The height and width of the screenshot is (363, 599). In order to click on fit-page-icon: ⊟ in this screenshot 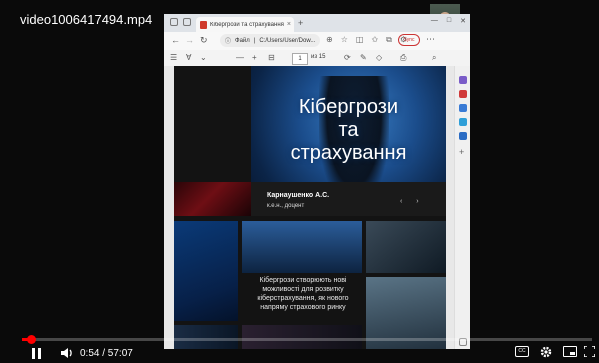, I will do `click(271, 57)`.